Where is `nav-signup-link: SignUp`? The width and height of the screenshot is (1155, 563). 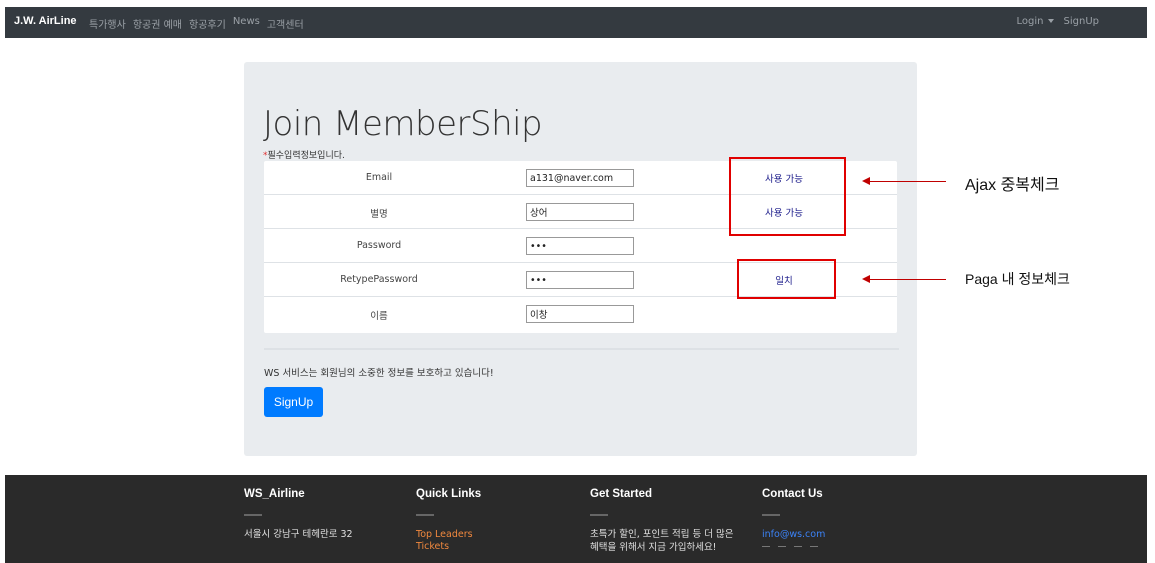 nav-signup-link: SignUp is located at coordinates (1081, 21).